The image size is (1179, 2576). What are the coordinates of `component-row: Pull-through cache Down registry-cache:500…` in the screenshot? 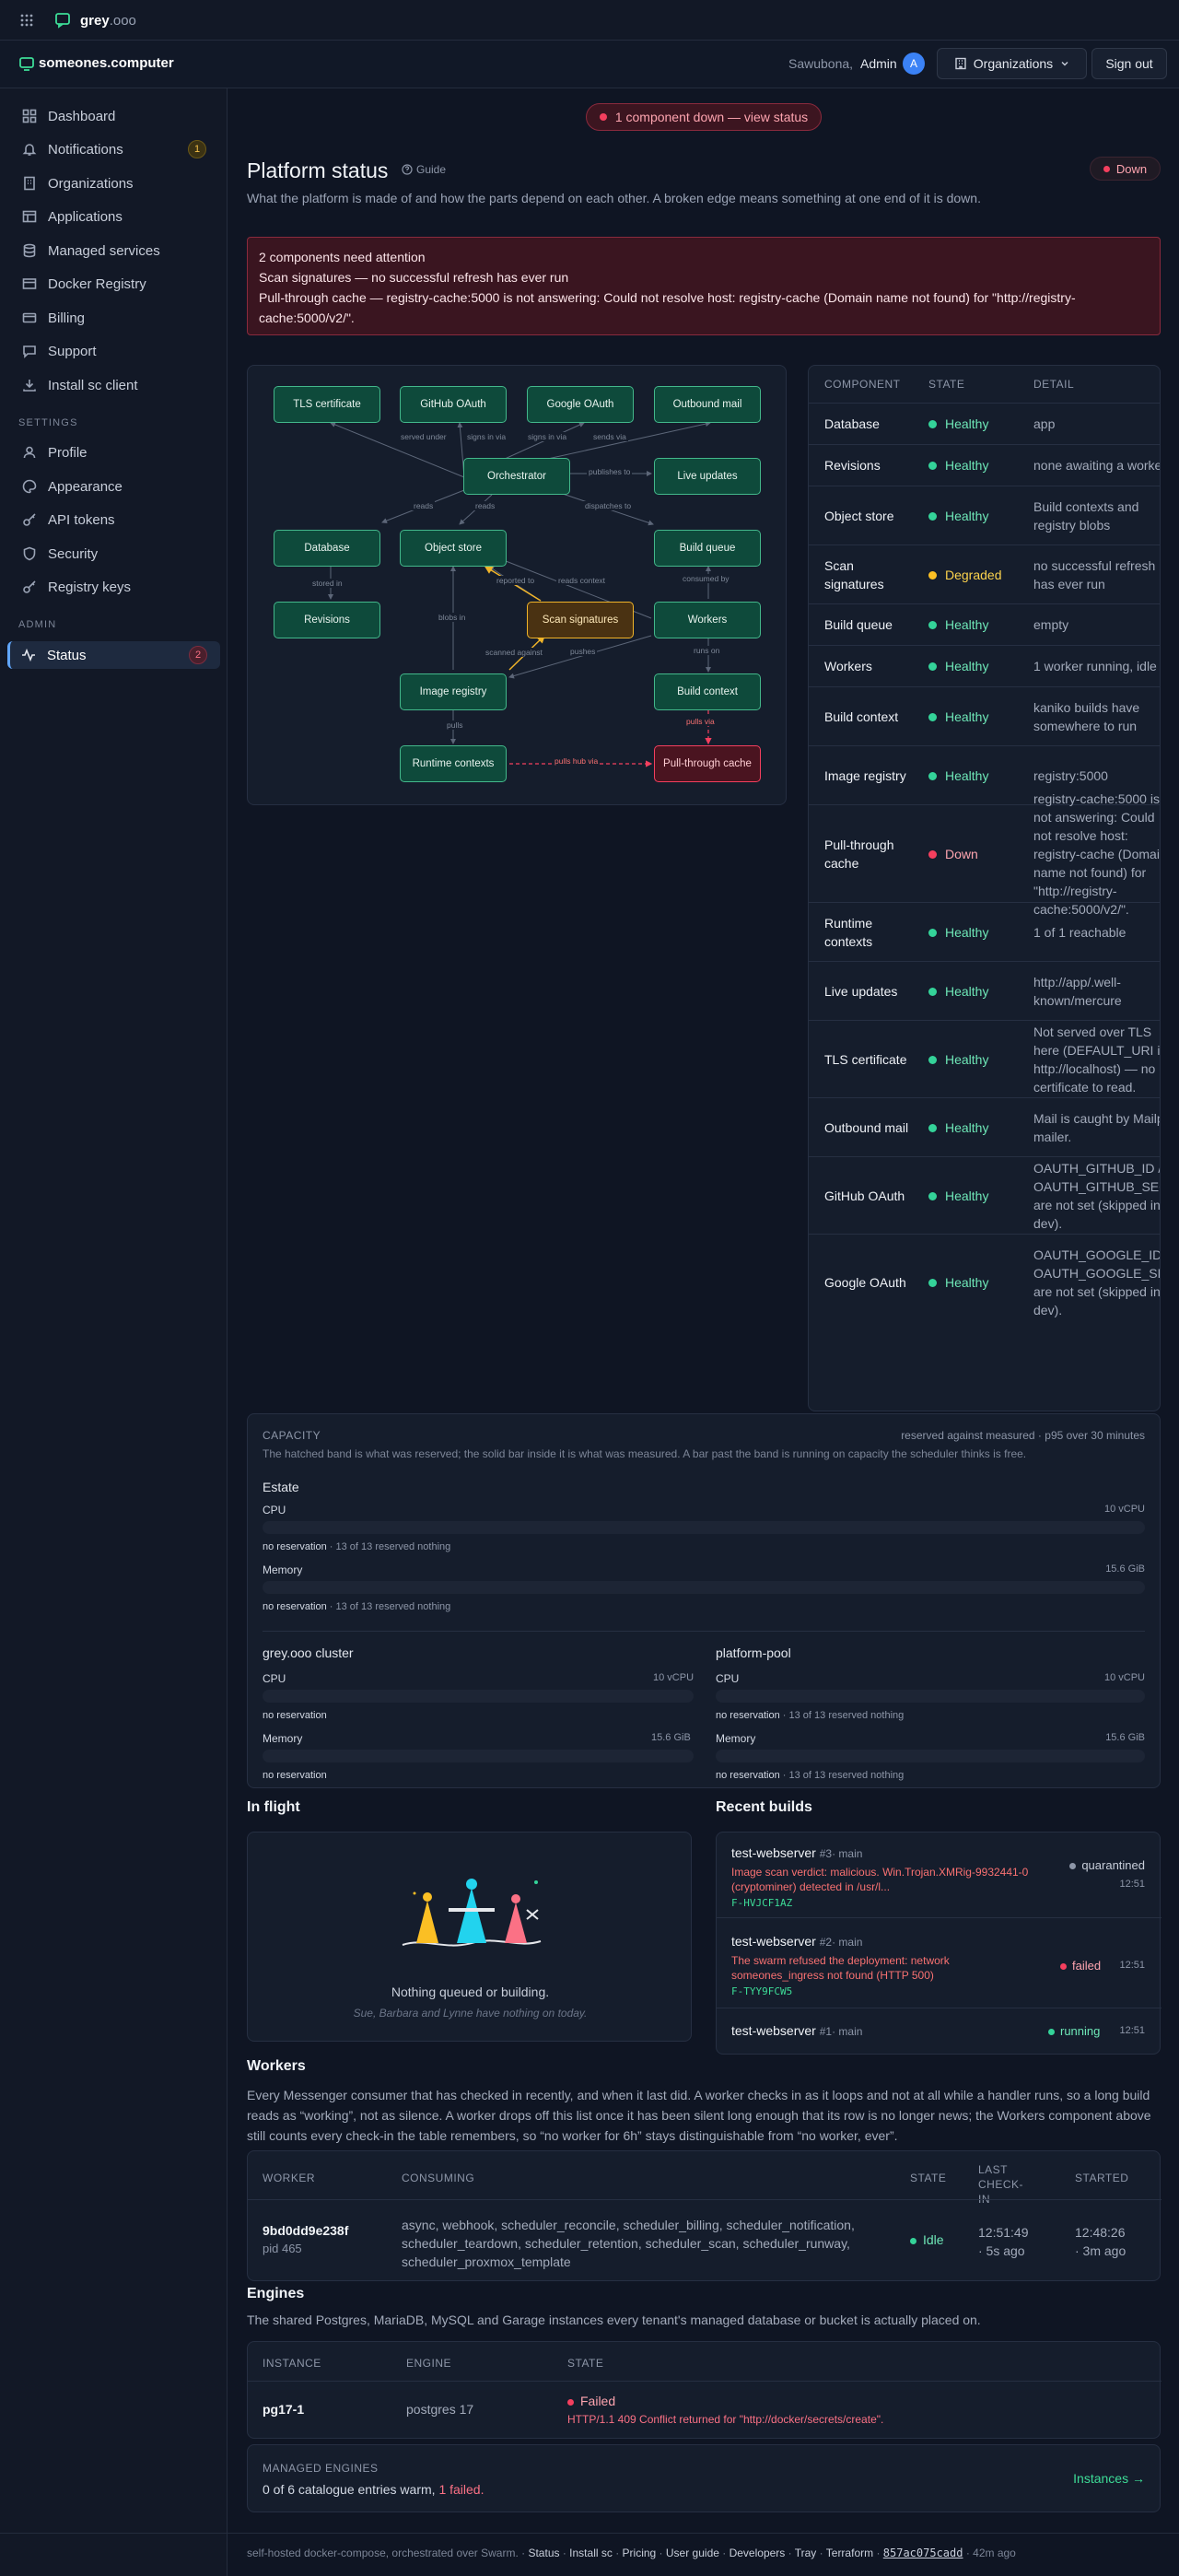 It's located at (984, 854).